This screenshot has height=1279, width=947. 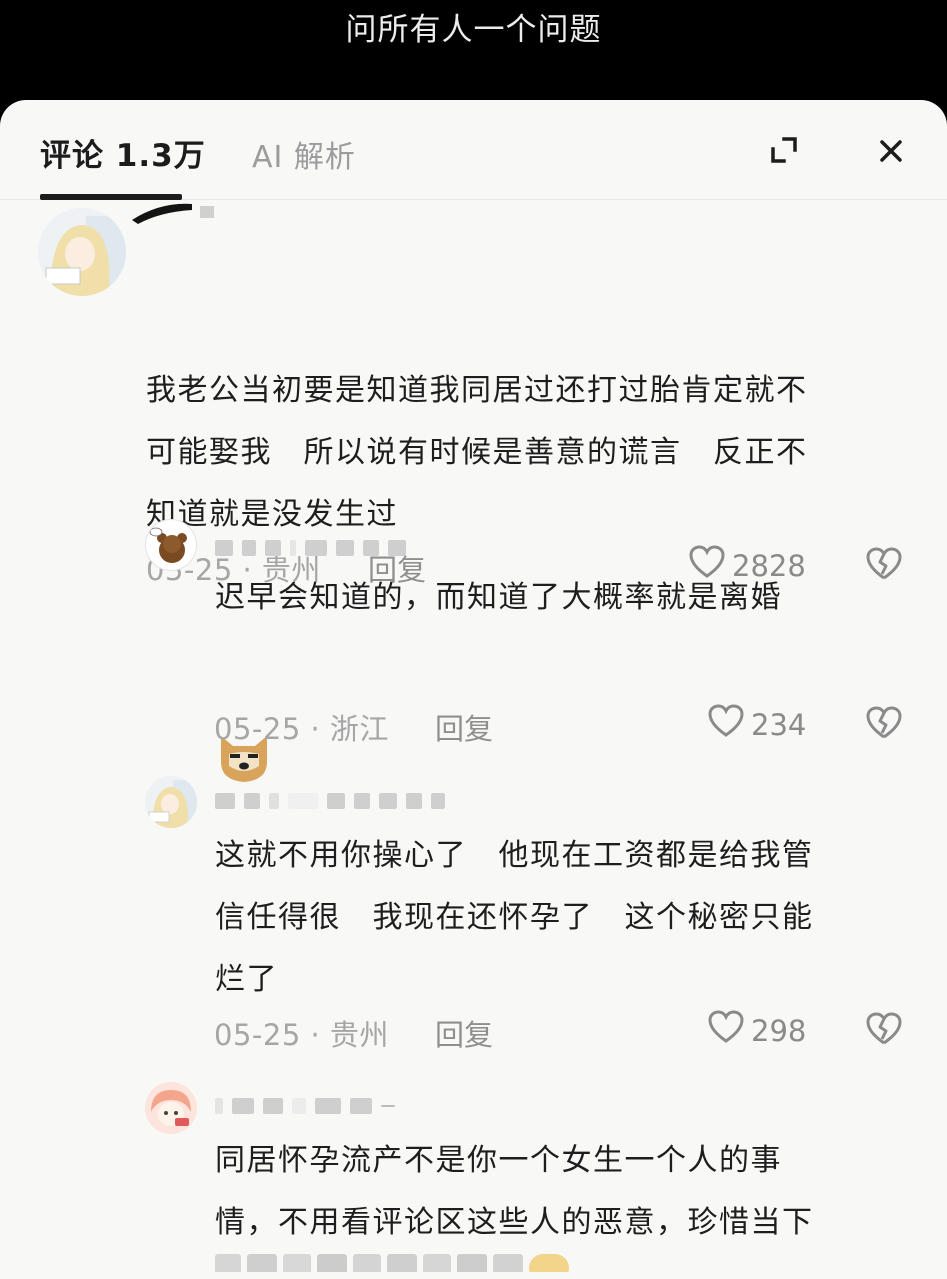 What do you see at coordinates (301, 1035) in the screenshot?
I see `comment-date-location: 05-25 · 贵州` at bounding box center [301, 1035].